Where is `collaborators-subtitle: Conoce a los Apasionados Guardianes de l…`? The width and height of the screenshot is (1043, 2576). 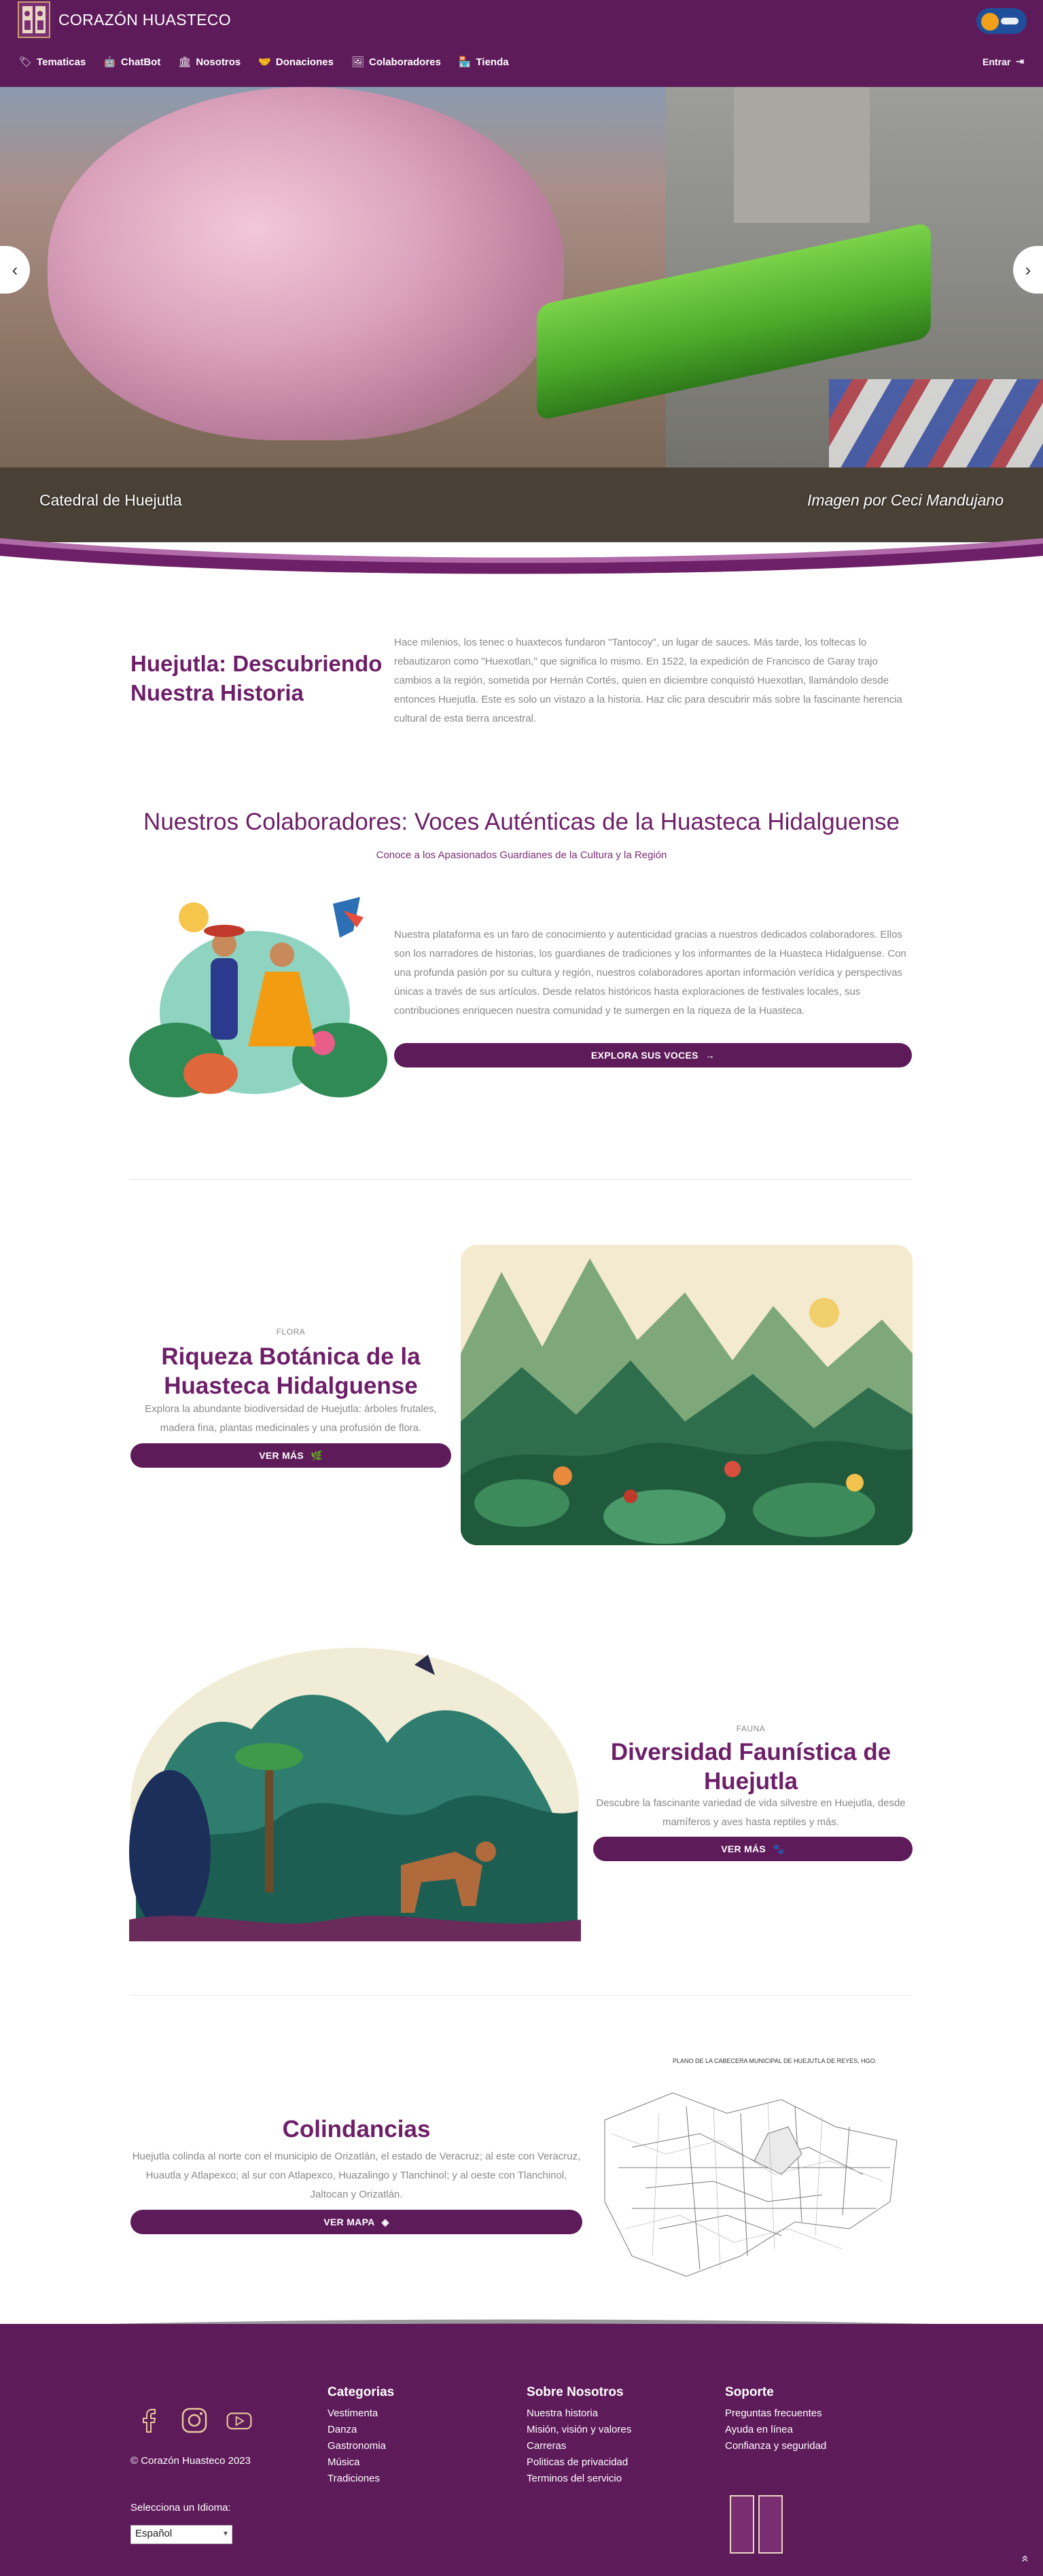 collaborators-subtitle: Conoce a los Apasionados Guardianes de l… is located at coordinates (521, 855).